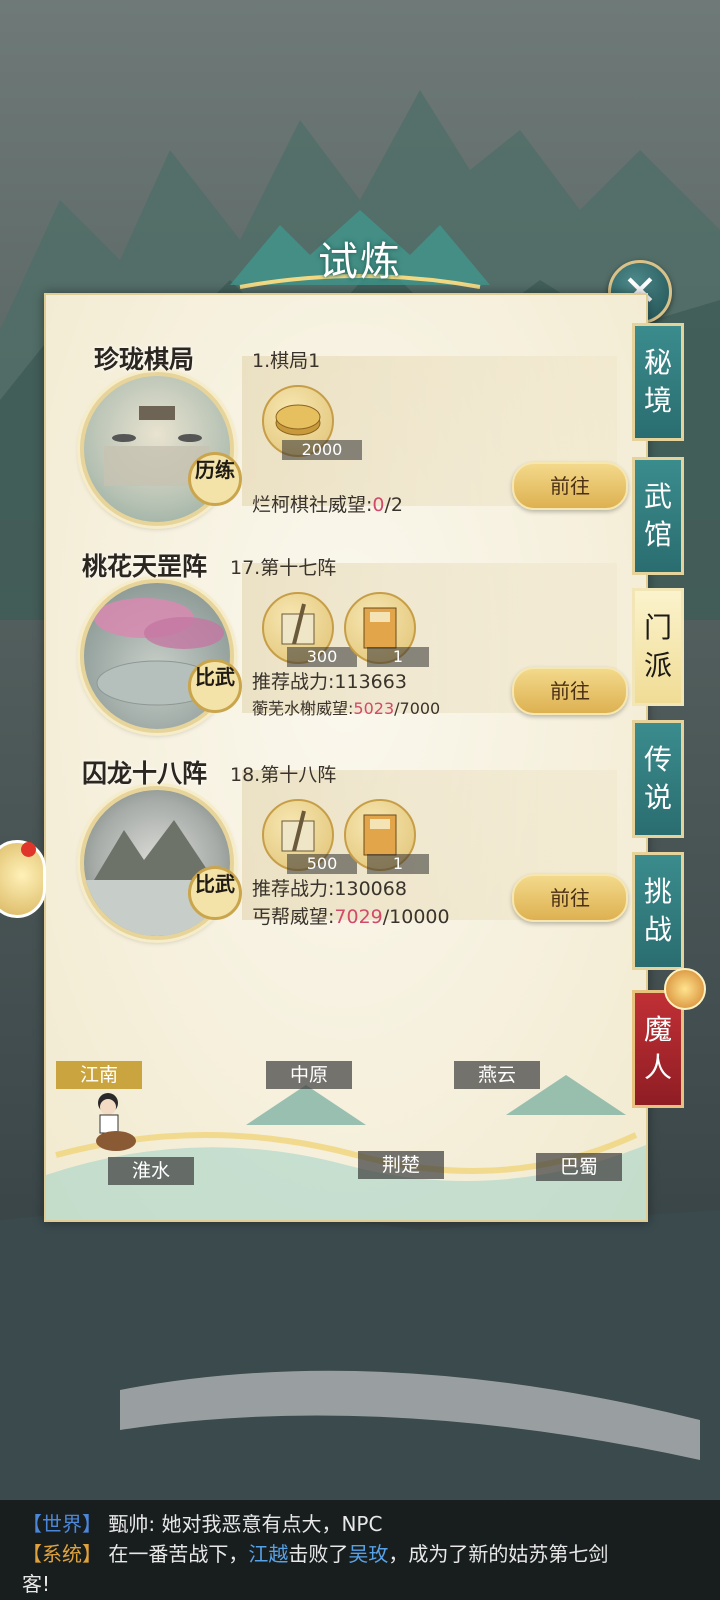  What do you see at coordinates (322, 450) in the screenshot?
I see `item-quantity: 2000` at bounding box center [322, 450].